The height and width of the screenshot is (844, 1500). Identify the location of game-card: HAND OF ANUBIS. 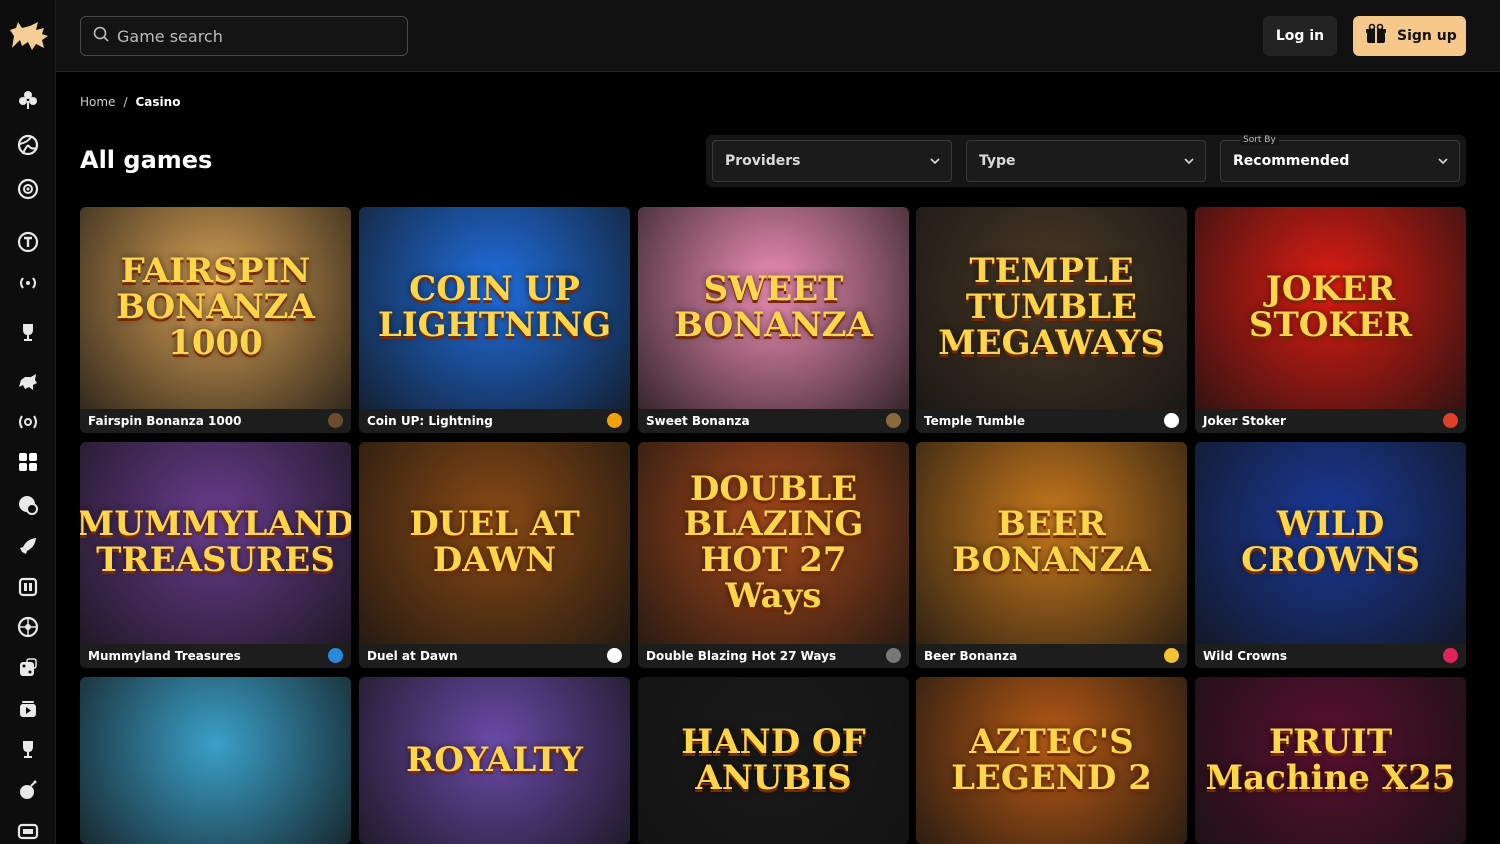
(773, 760).